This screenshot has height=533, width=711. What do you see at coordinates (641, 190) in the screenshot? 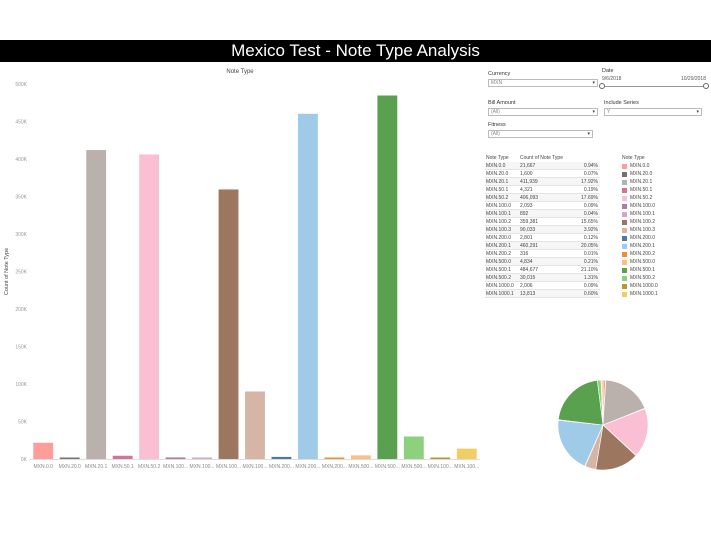
I see `legend-label: MXN.50.1` at bounding box center [641, 190].